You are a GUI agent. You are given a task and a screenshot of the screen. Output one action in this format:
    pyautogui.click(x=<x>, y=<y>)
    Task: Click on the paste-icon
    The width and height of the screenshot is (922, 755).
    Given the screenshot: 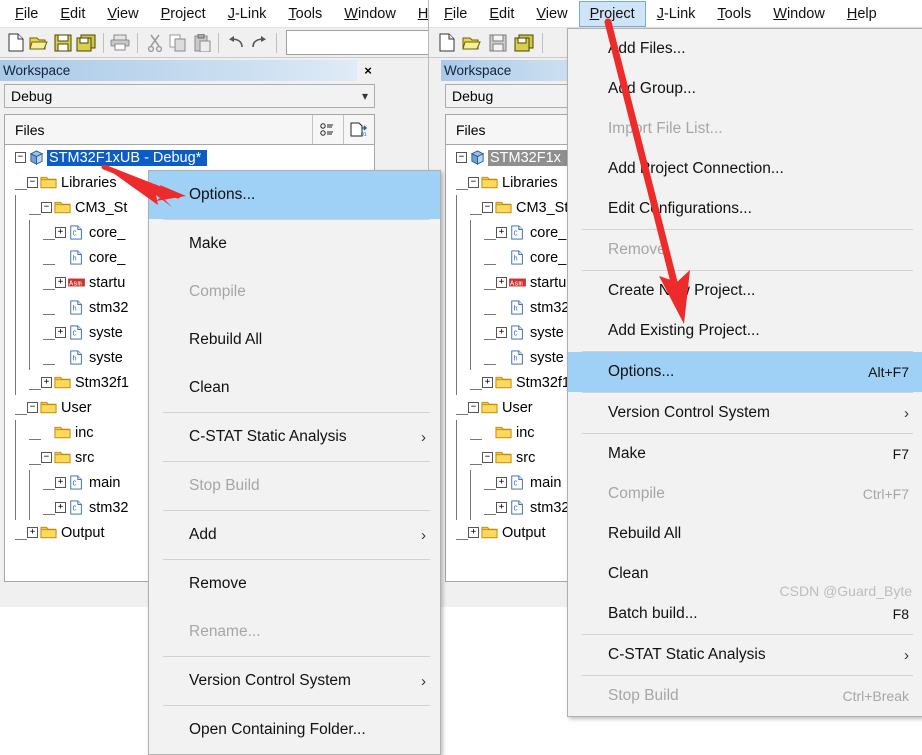 What is the action you would take?
    pyautogui.click(x=201, y=42)
    